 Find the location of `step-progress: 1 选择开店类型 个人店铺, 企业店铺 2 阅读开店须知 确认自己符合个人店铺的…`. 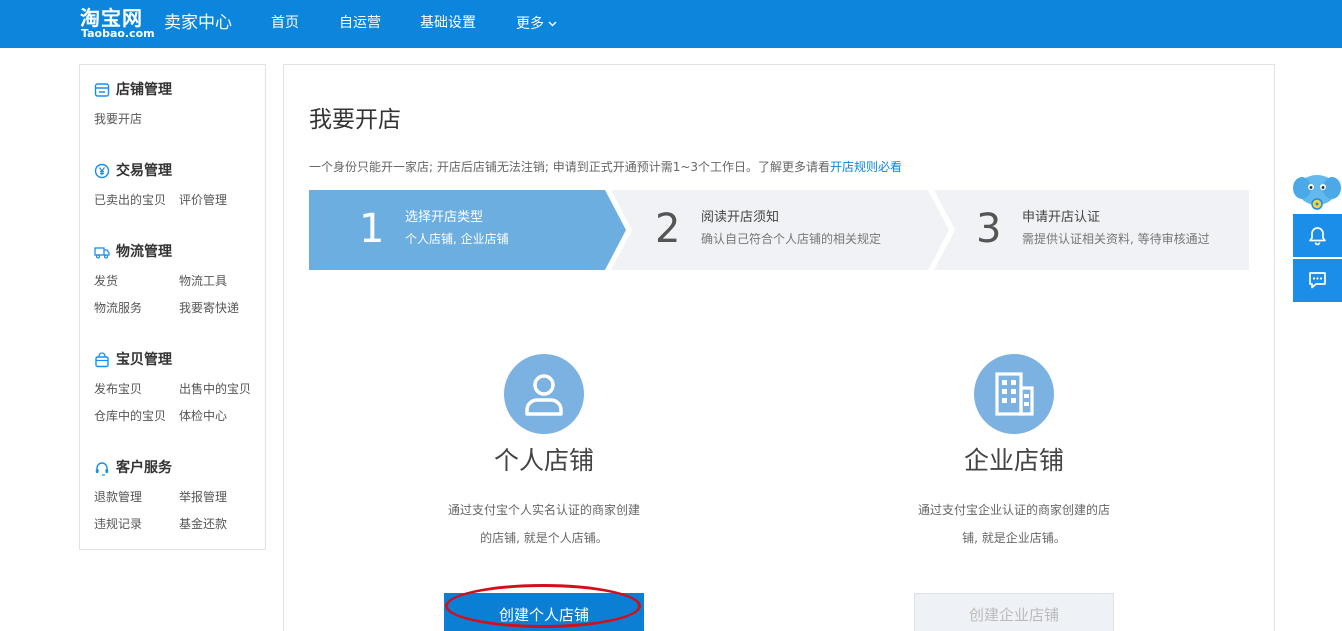

step-progress: 1 选择开店类型 个人店铺, 企业店铺 2 阅读开店须知 确认自己符合个人店铺的… is located at coordinates (779, 230).